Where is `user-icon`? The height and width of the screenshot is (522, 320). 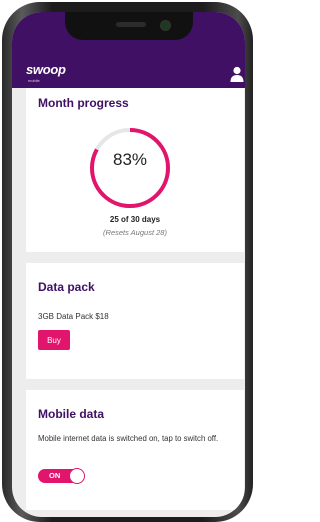
user-icon is located at coordinates (237, 74).